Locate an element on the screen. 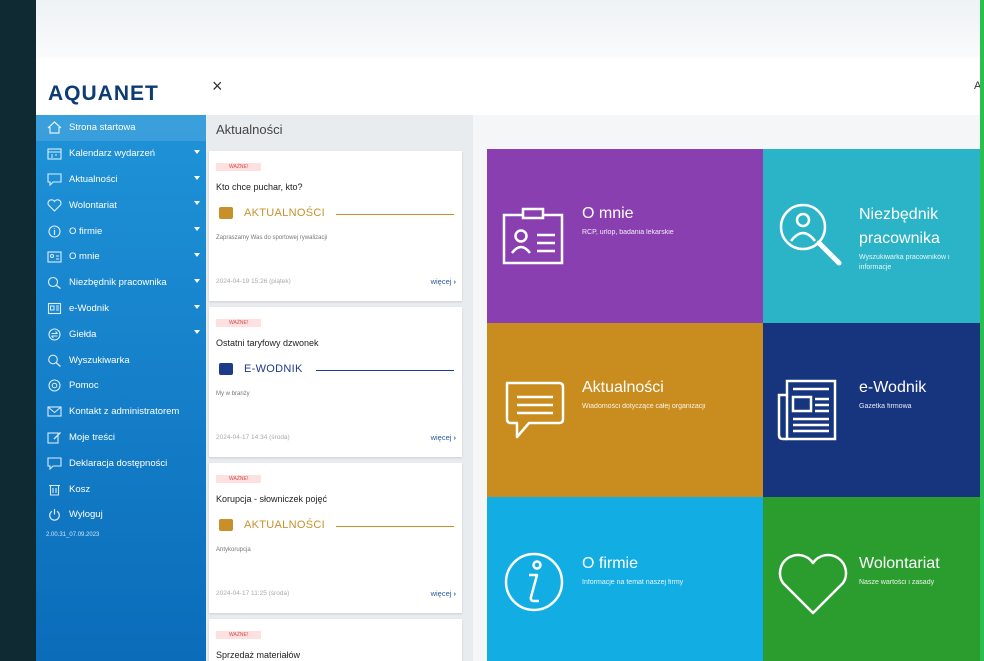  chat-icon is located at coordinates (535, 410).